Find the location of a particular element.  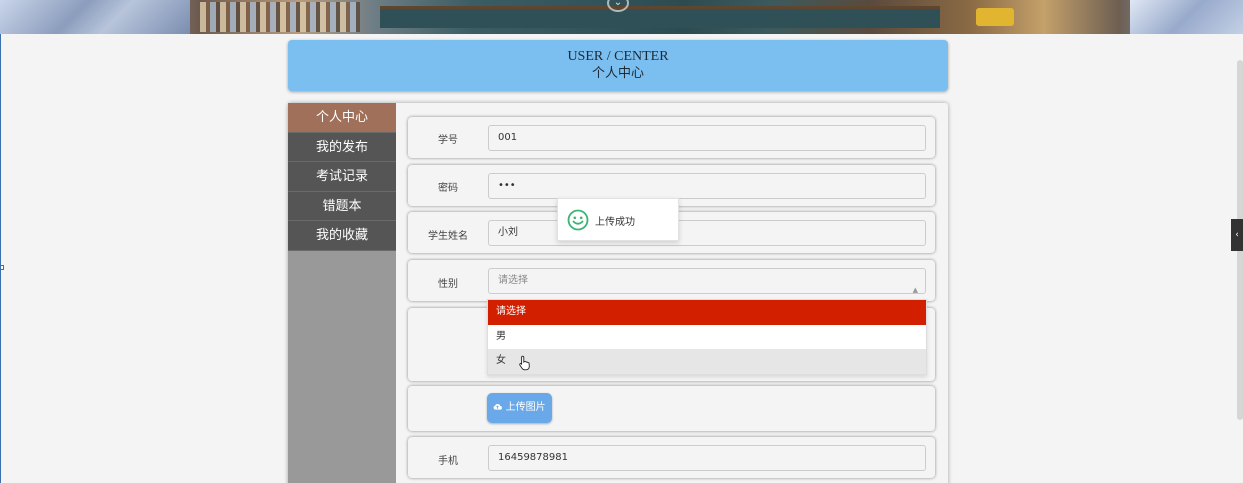

sidebar: 个人中心 我的发布 考试记录 错题本 我的收藏 is located at coordinates (342, 293).